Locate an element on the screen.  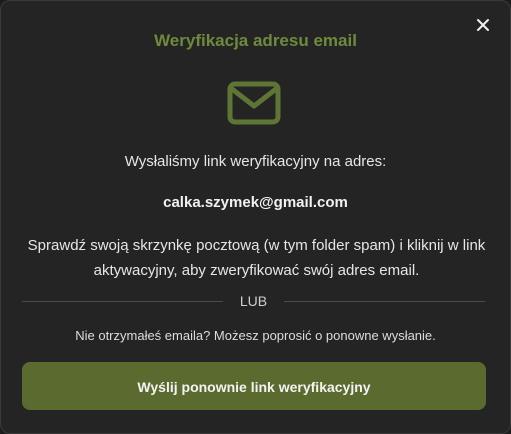
modal-title: Weryfikacja adresu email is located at coordinates (255, 40).